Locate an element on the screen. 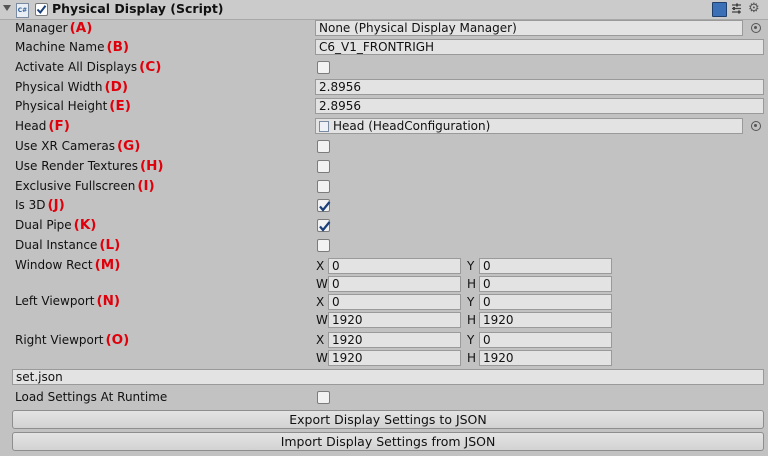 Image resolution: width=768 pixels, height=456 pixels. physical-width-input: 2.8956 is located at coordinates (539, 87).